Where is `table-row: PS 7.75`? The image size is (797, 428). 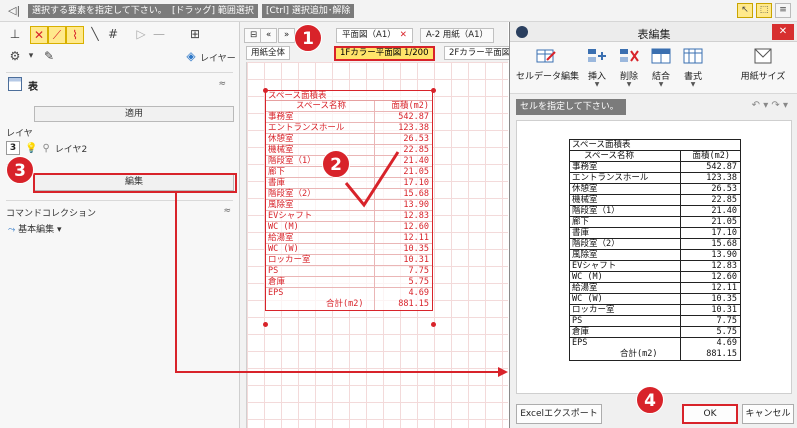 table-row: PS 7.75 is located at coordinates (655, 321).